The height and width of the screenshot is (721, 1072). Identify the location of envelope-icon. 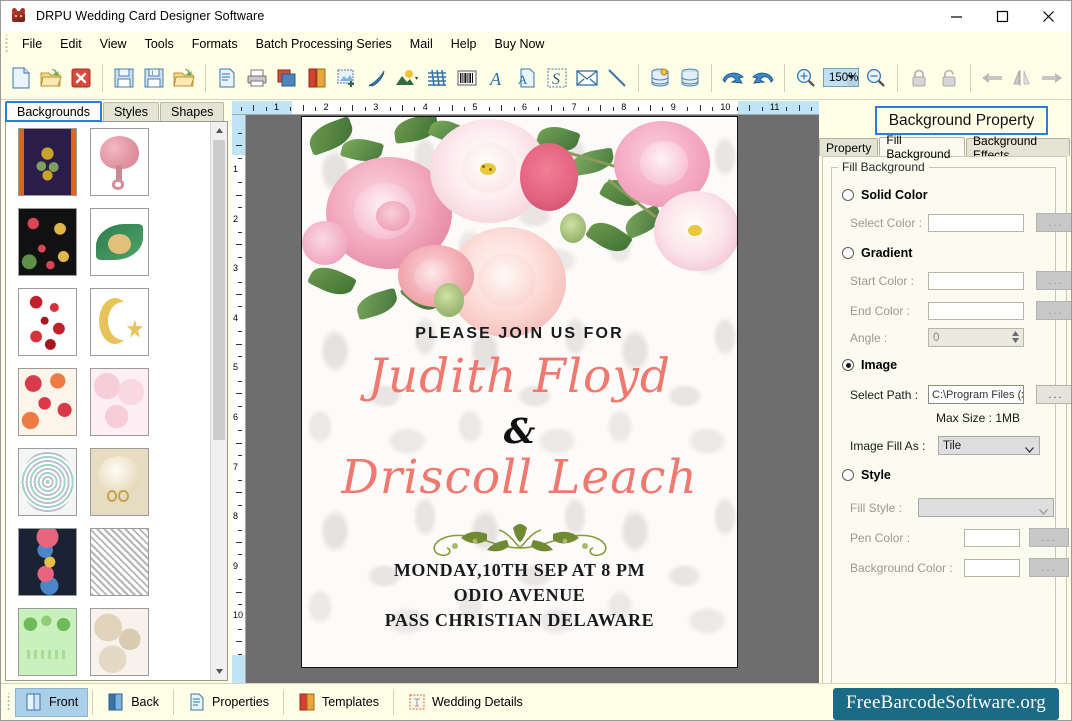
(587, 78).